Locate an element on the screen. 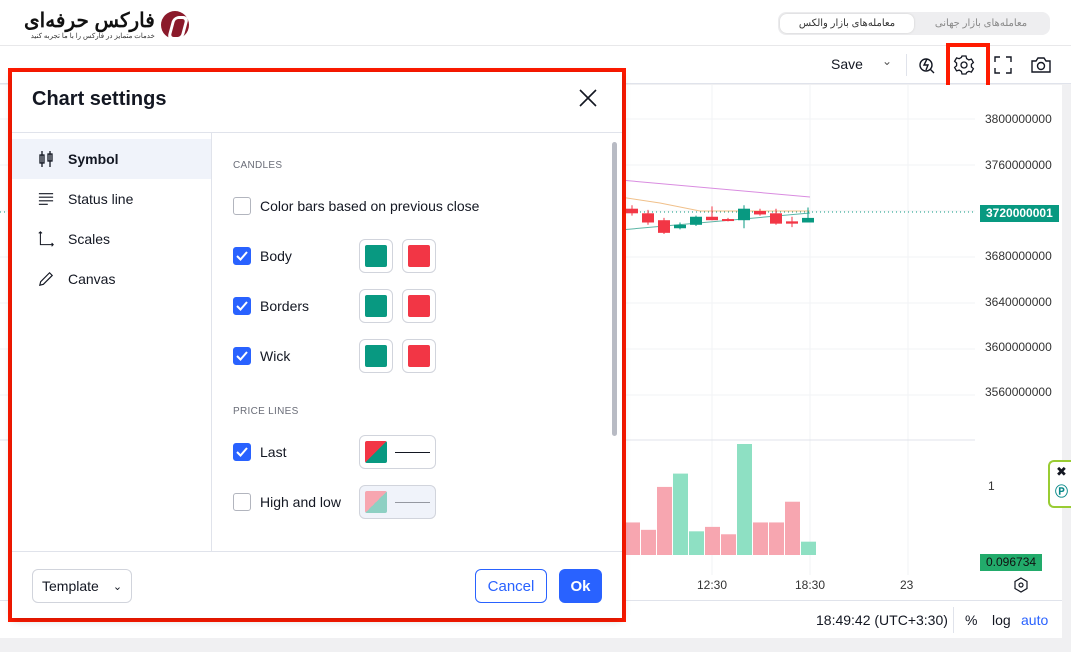 The image size is (1071, 652). time-axis-settings-icon is located at coordinates (1021, 587).